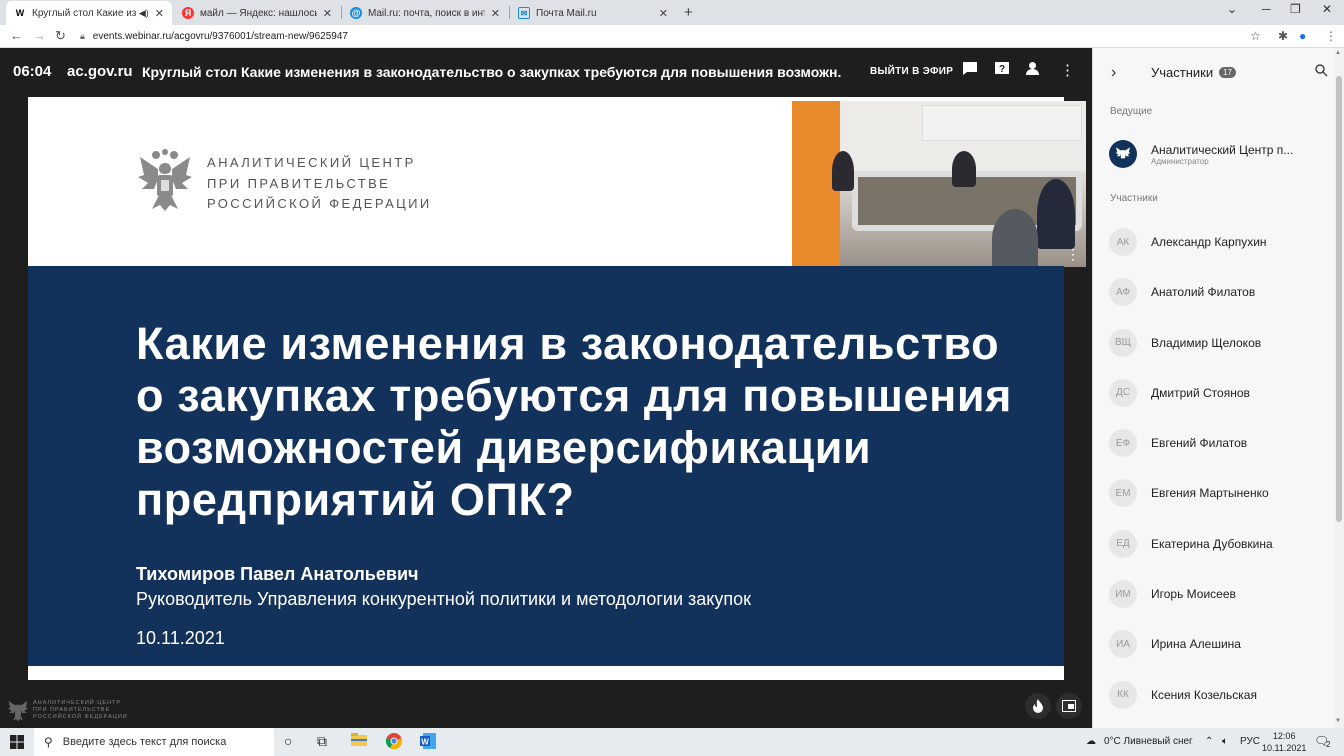  What do you see at coordinates (1219, 554) in the screenshot?
I see `participant-item: ЕД Екатерина Дубовкина` at bounding box center [1219, 554].